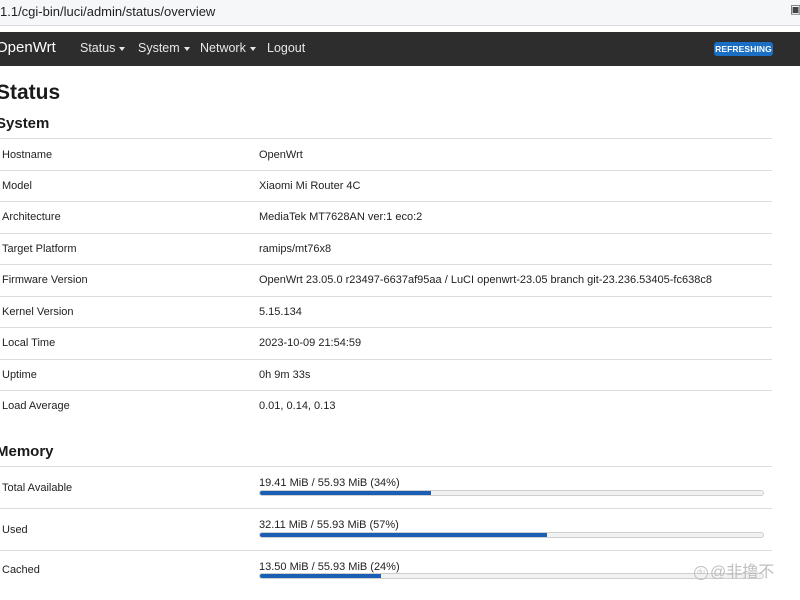  I want to click on page-title: Status, so click(30, 92).